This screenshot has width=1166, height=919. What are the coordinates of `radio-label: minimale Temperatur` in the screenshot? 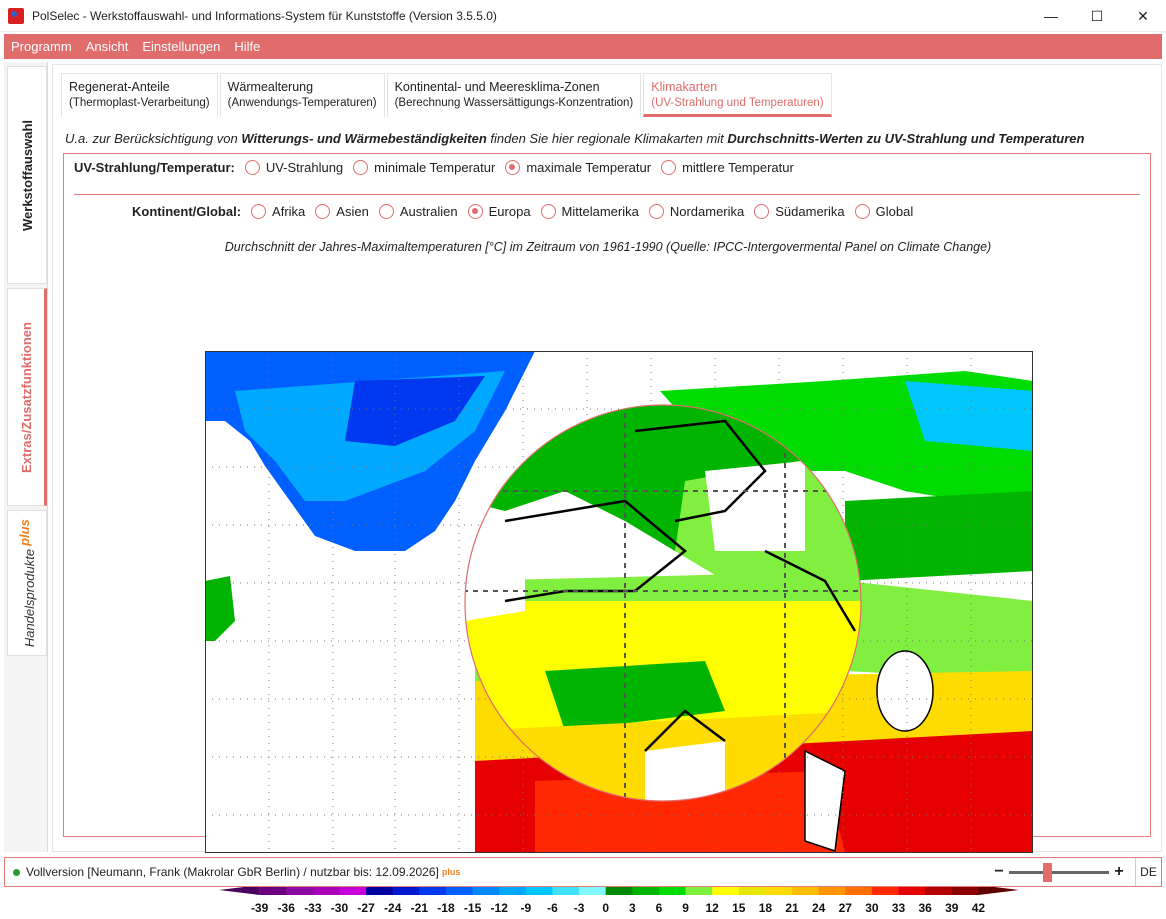 It's located at (435, 167).